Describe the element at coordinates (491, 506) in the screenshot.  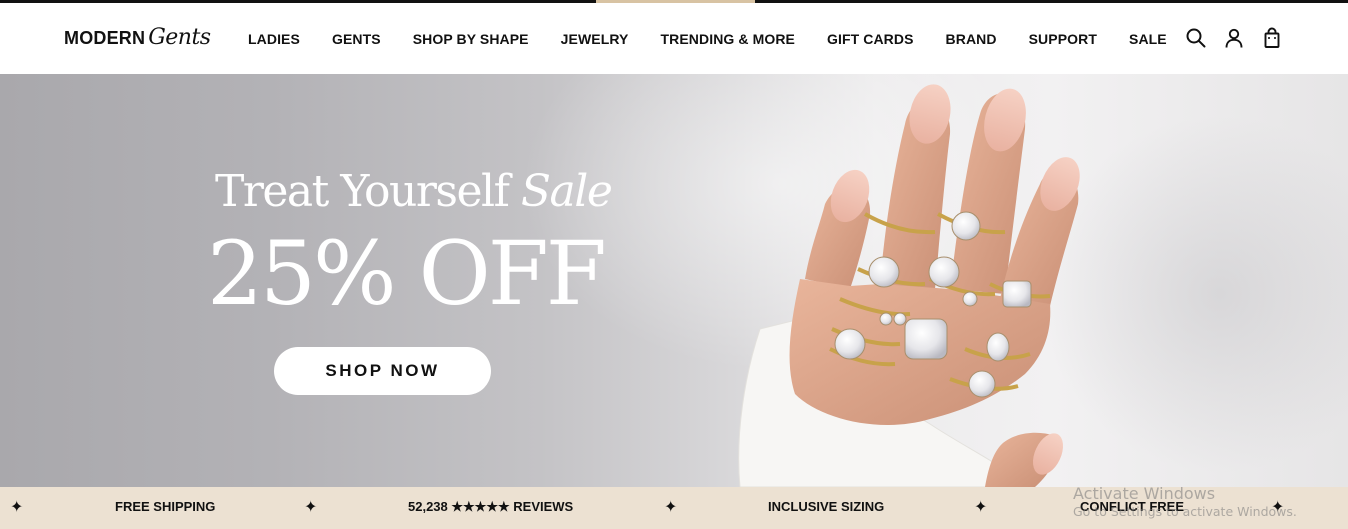
I see `usp-reviews: 52,238 ★★★★★ REVIEWS` at that location.